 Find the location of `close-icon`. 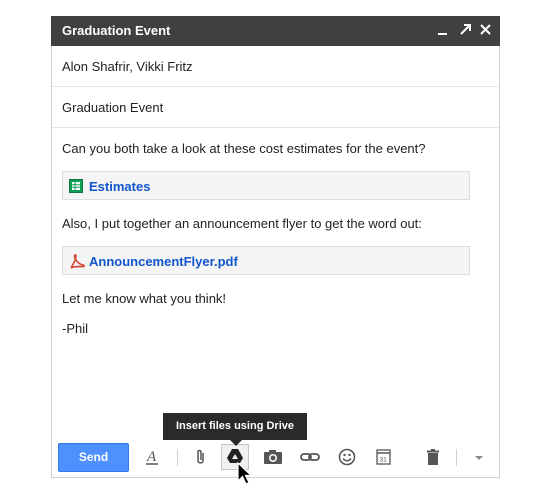

close-icon is located at coordinates (486, 30).